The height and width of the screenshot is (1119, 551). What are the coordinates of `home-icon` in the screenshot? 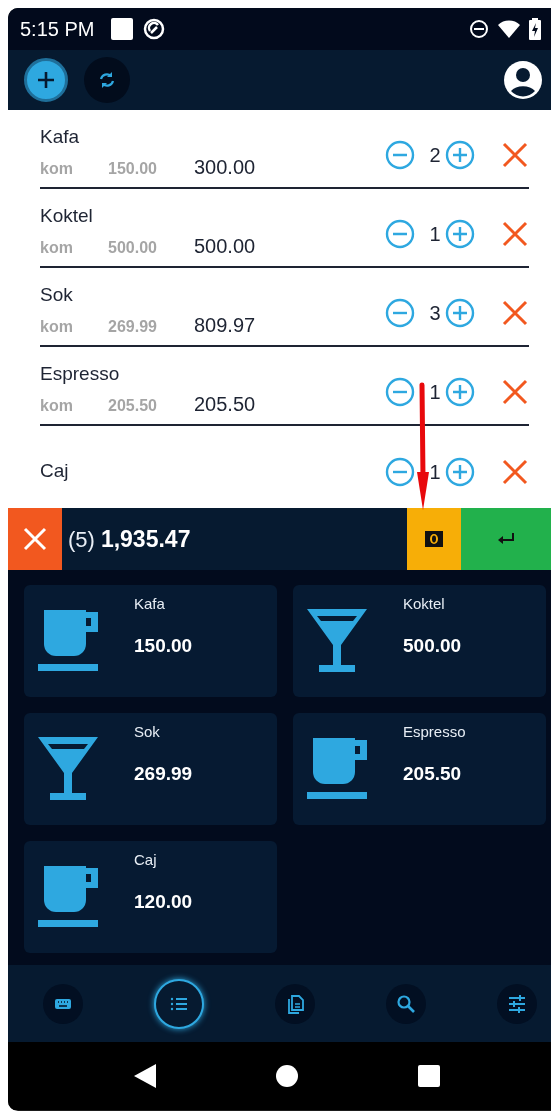 It's located at (287, 1076).